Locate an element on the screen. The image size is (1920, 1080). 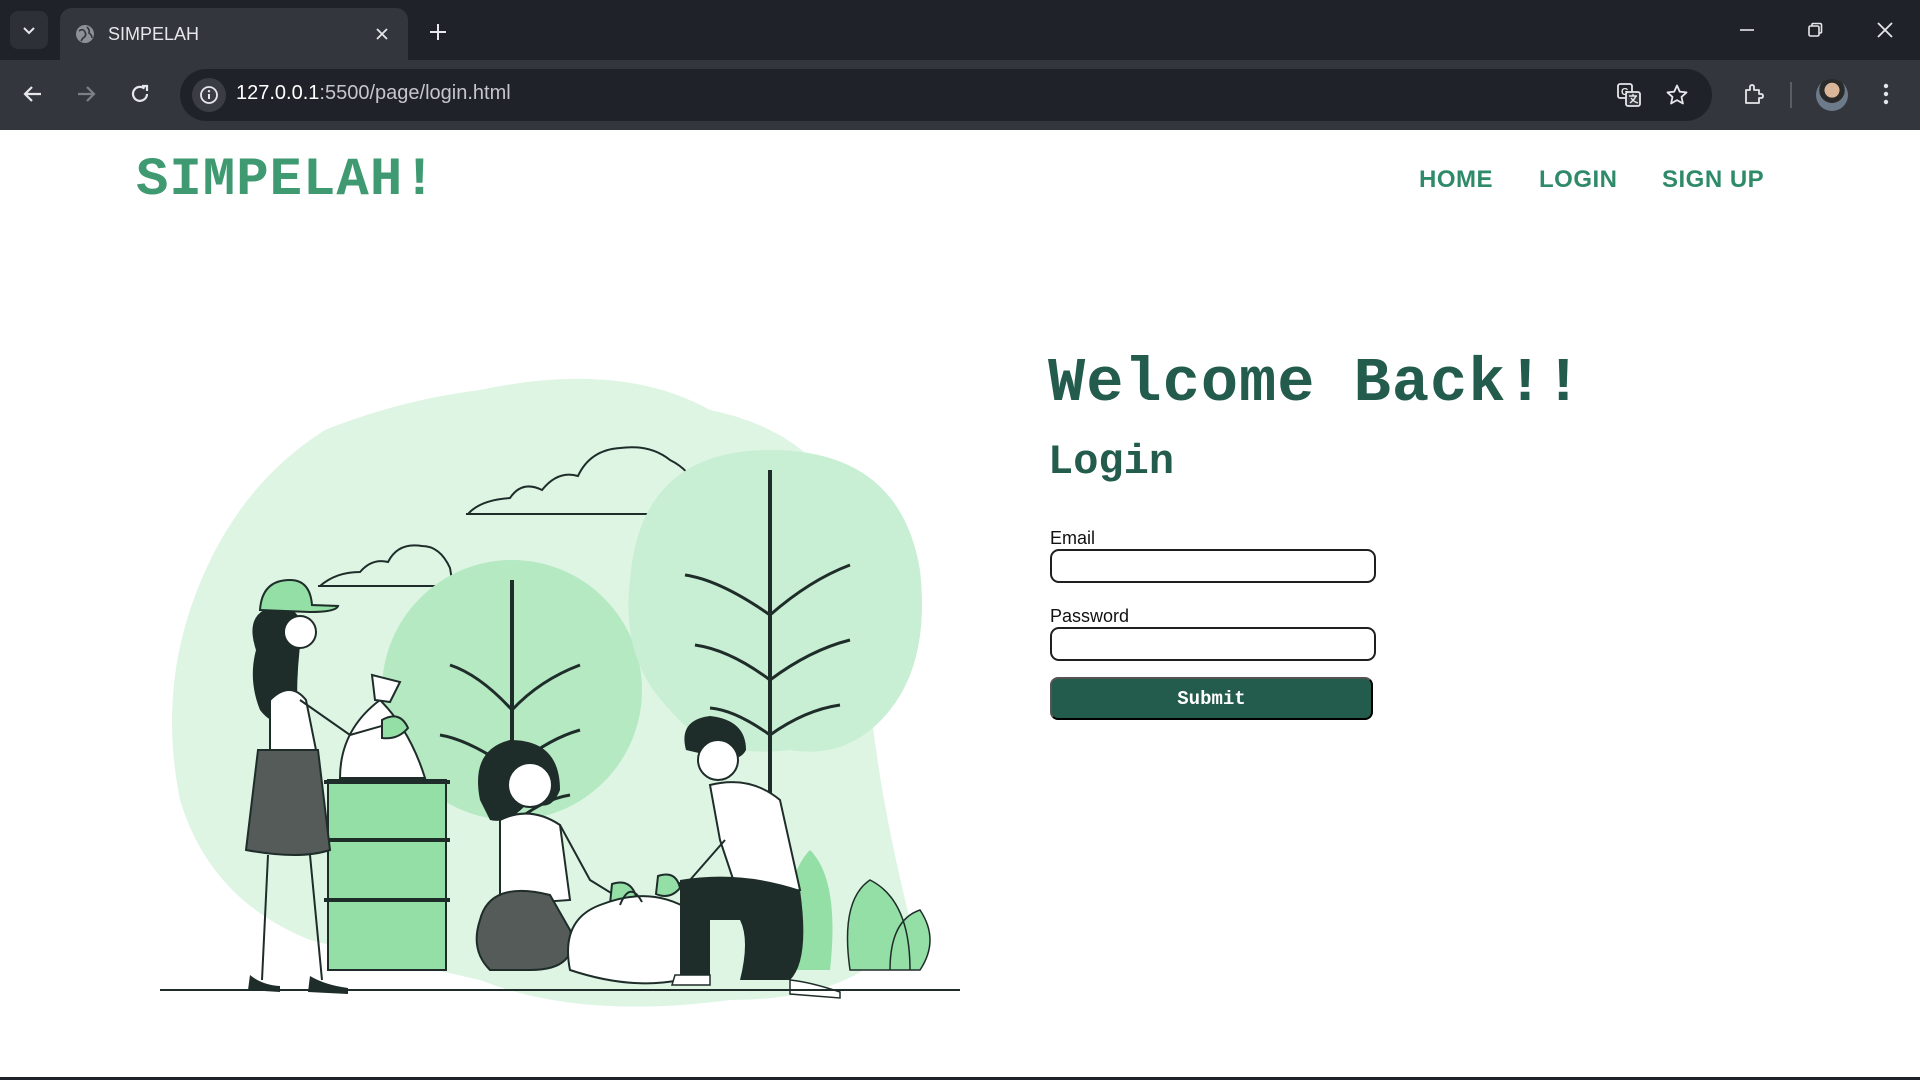
browser-tab-active: SIMPELAH is located at coordinates (234, 34).